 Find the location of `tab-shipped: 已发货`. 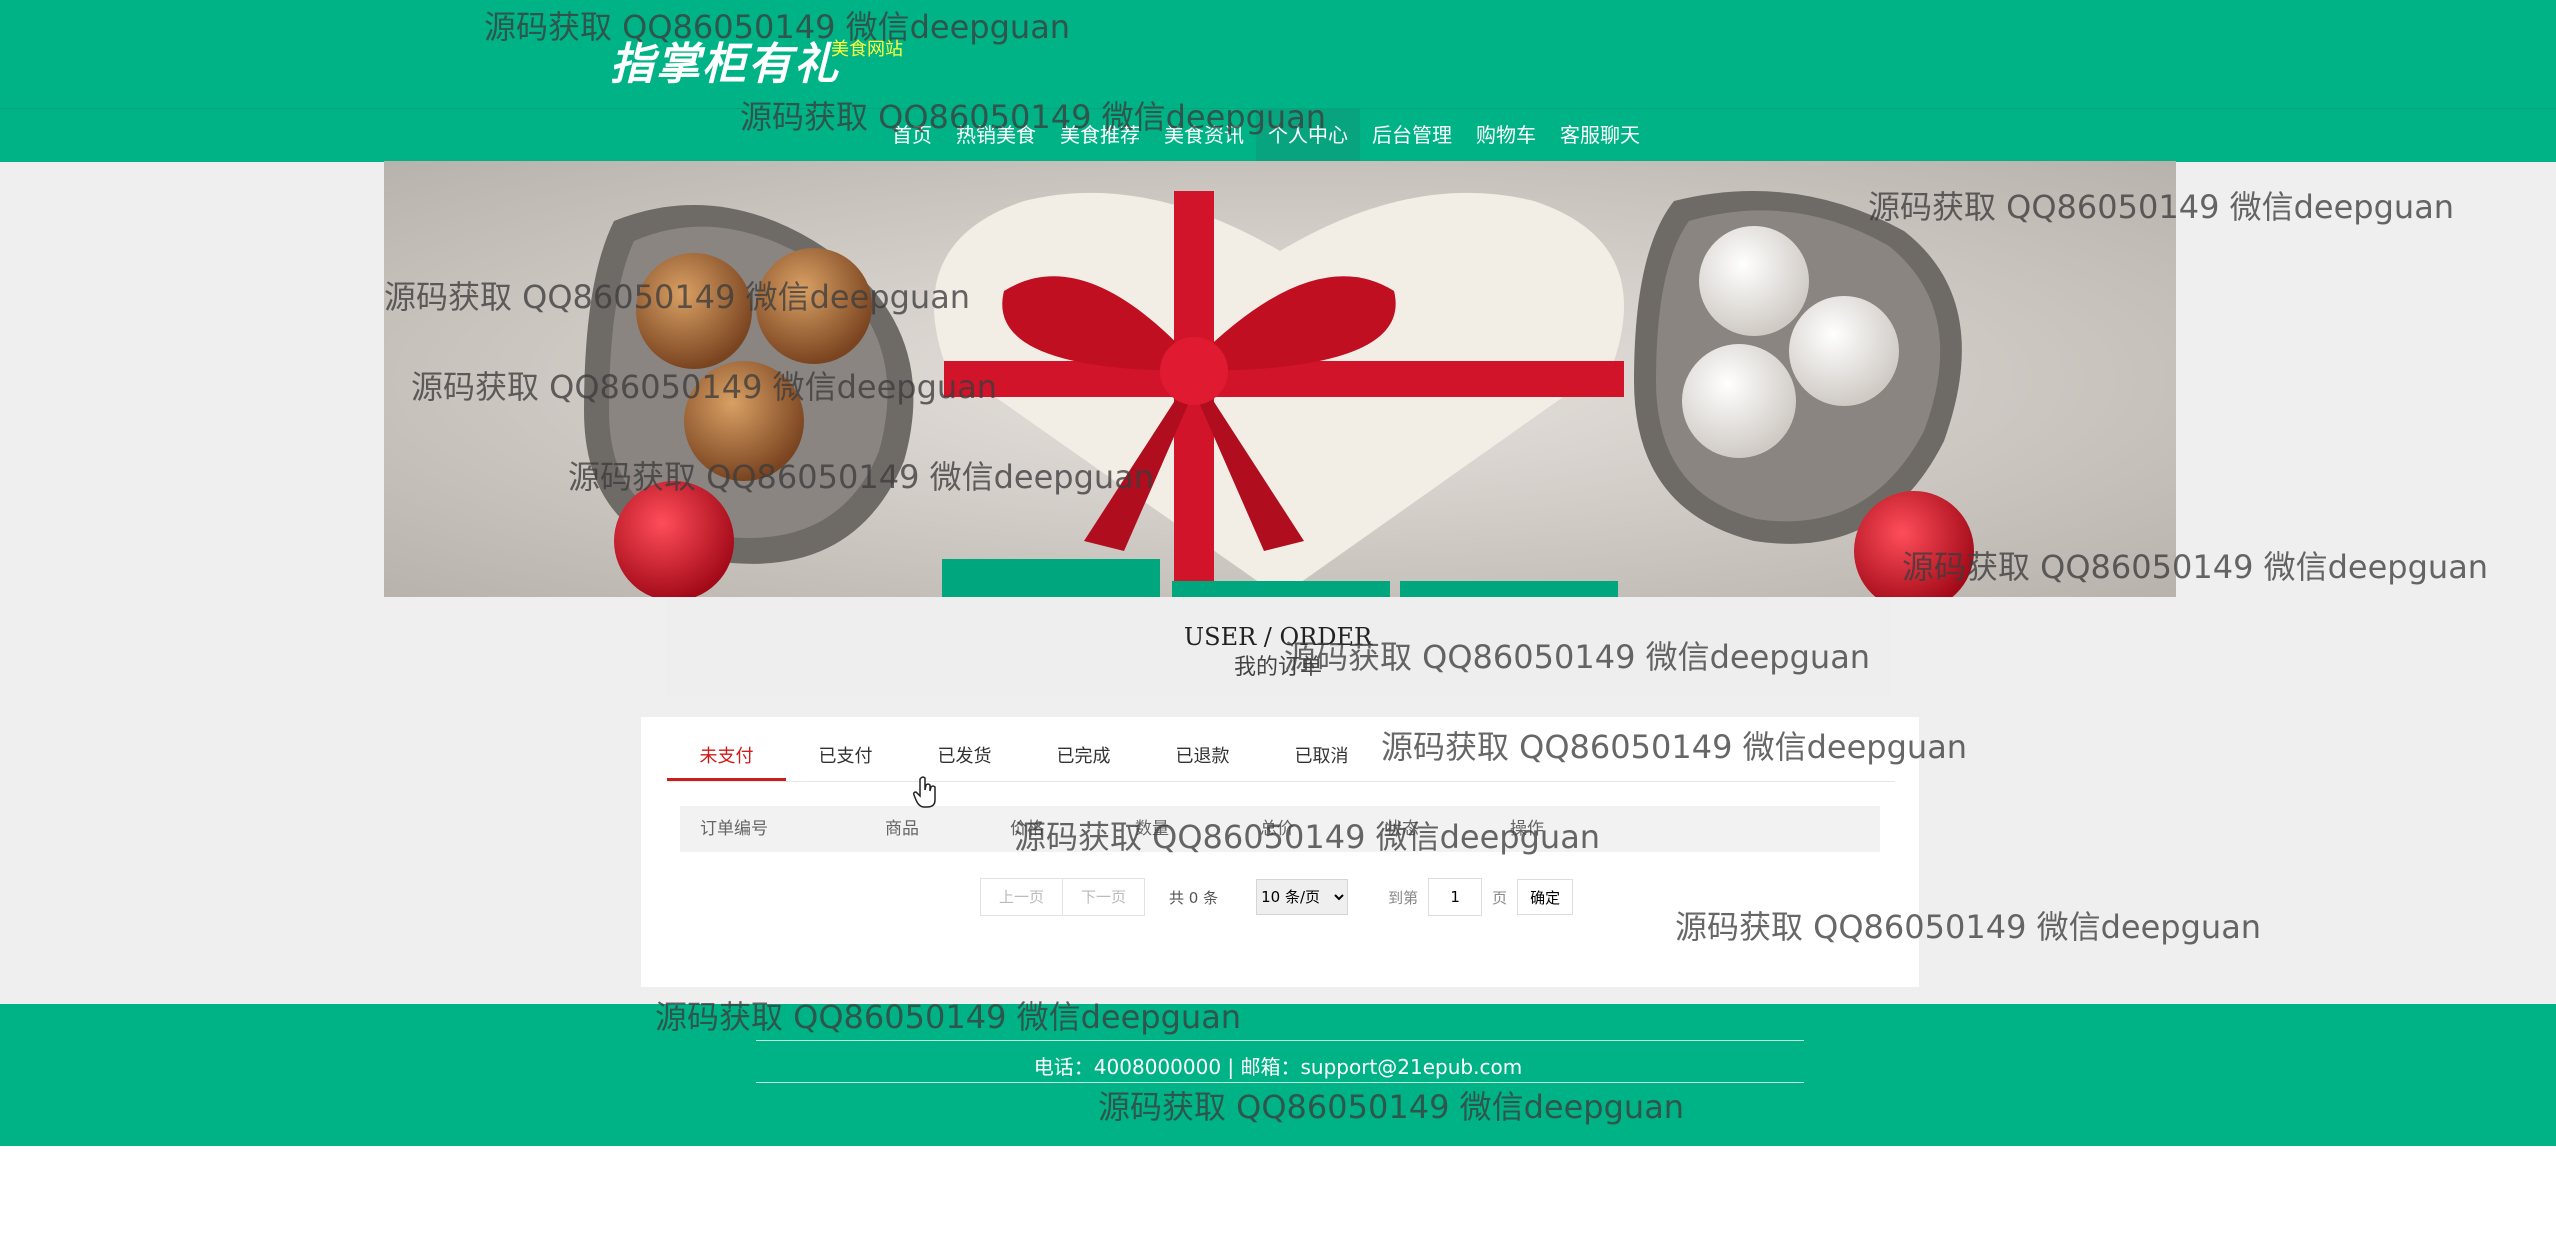

tab-shipped: 已发货 is located at coordinates (964, 756).